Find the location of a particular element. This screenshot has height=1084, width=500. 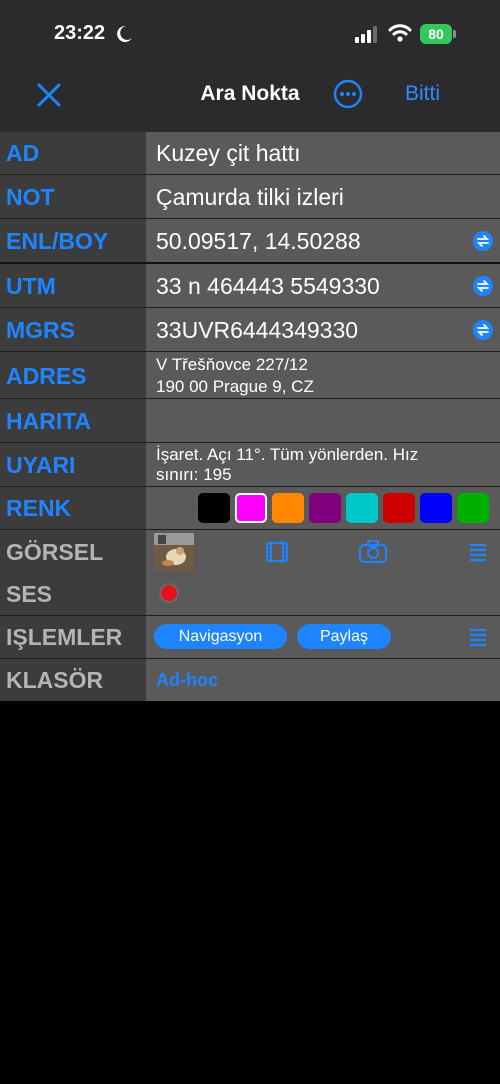

row-mgrs: MGRS 33UVR6444349330 is located at coordinates (250, 330).